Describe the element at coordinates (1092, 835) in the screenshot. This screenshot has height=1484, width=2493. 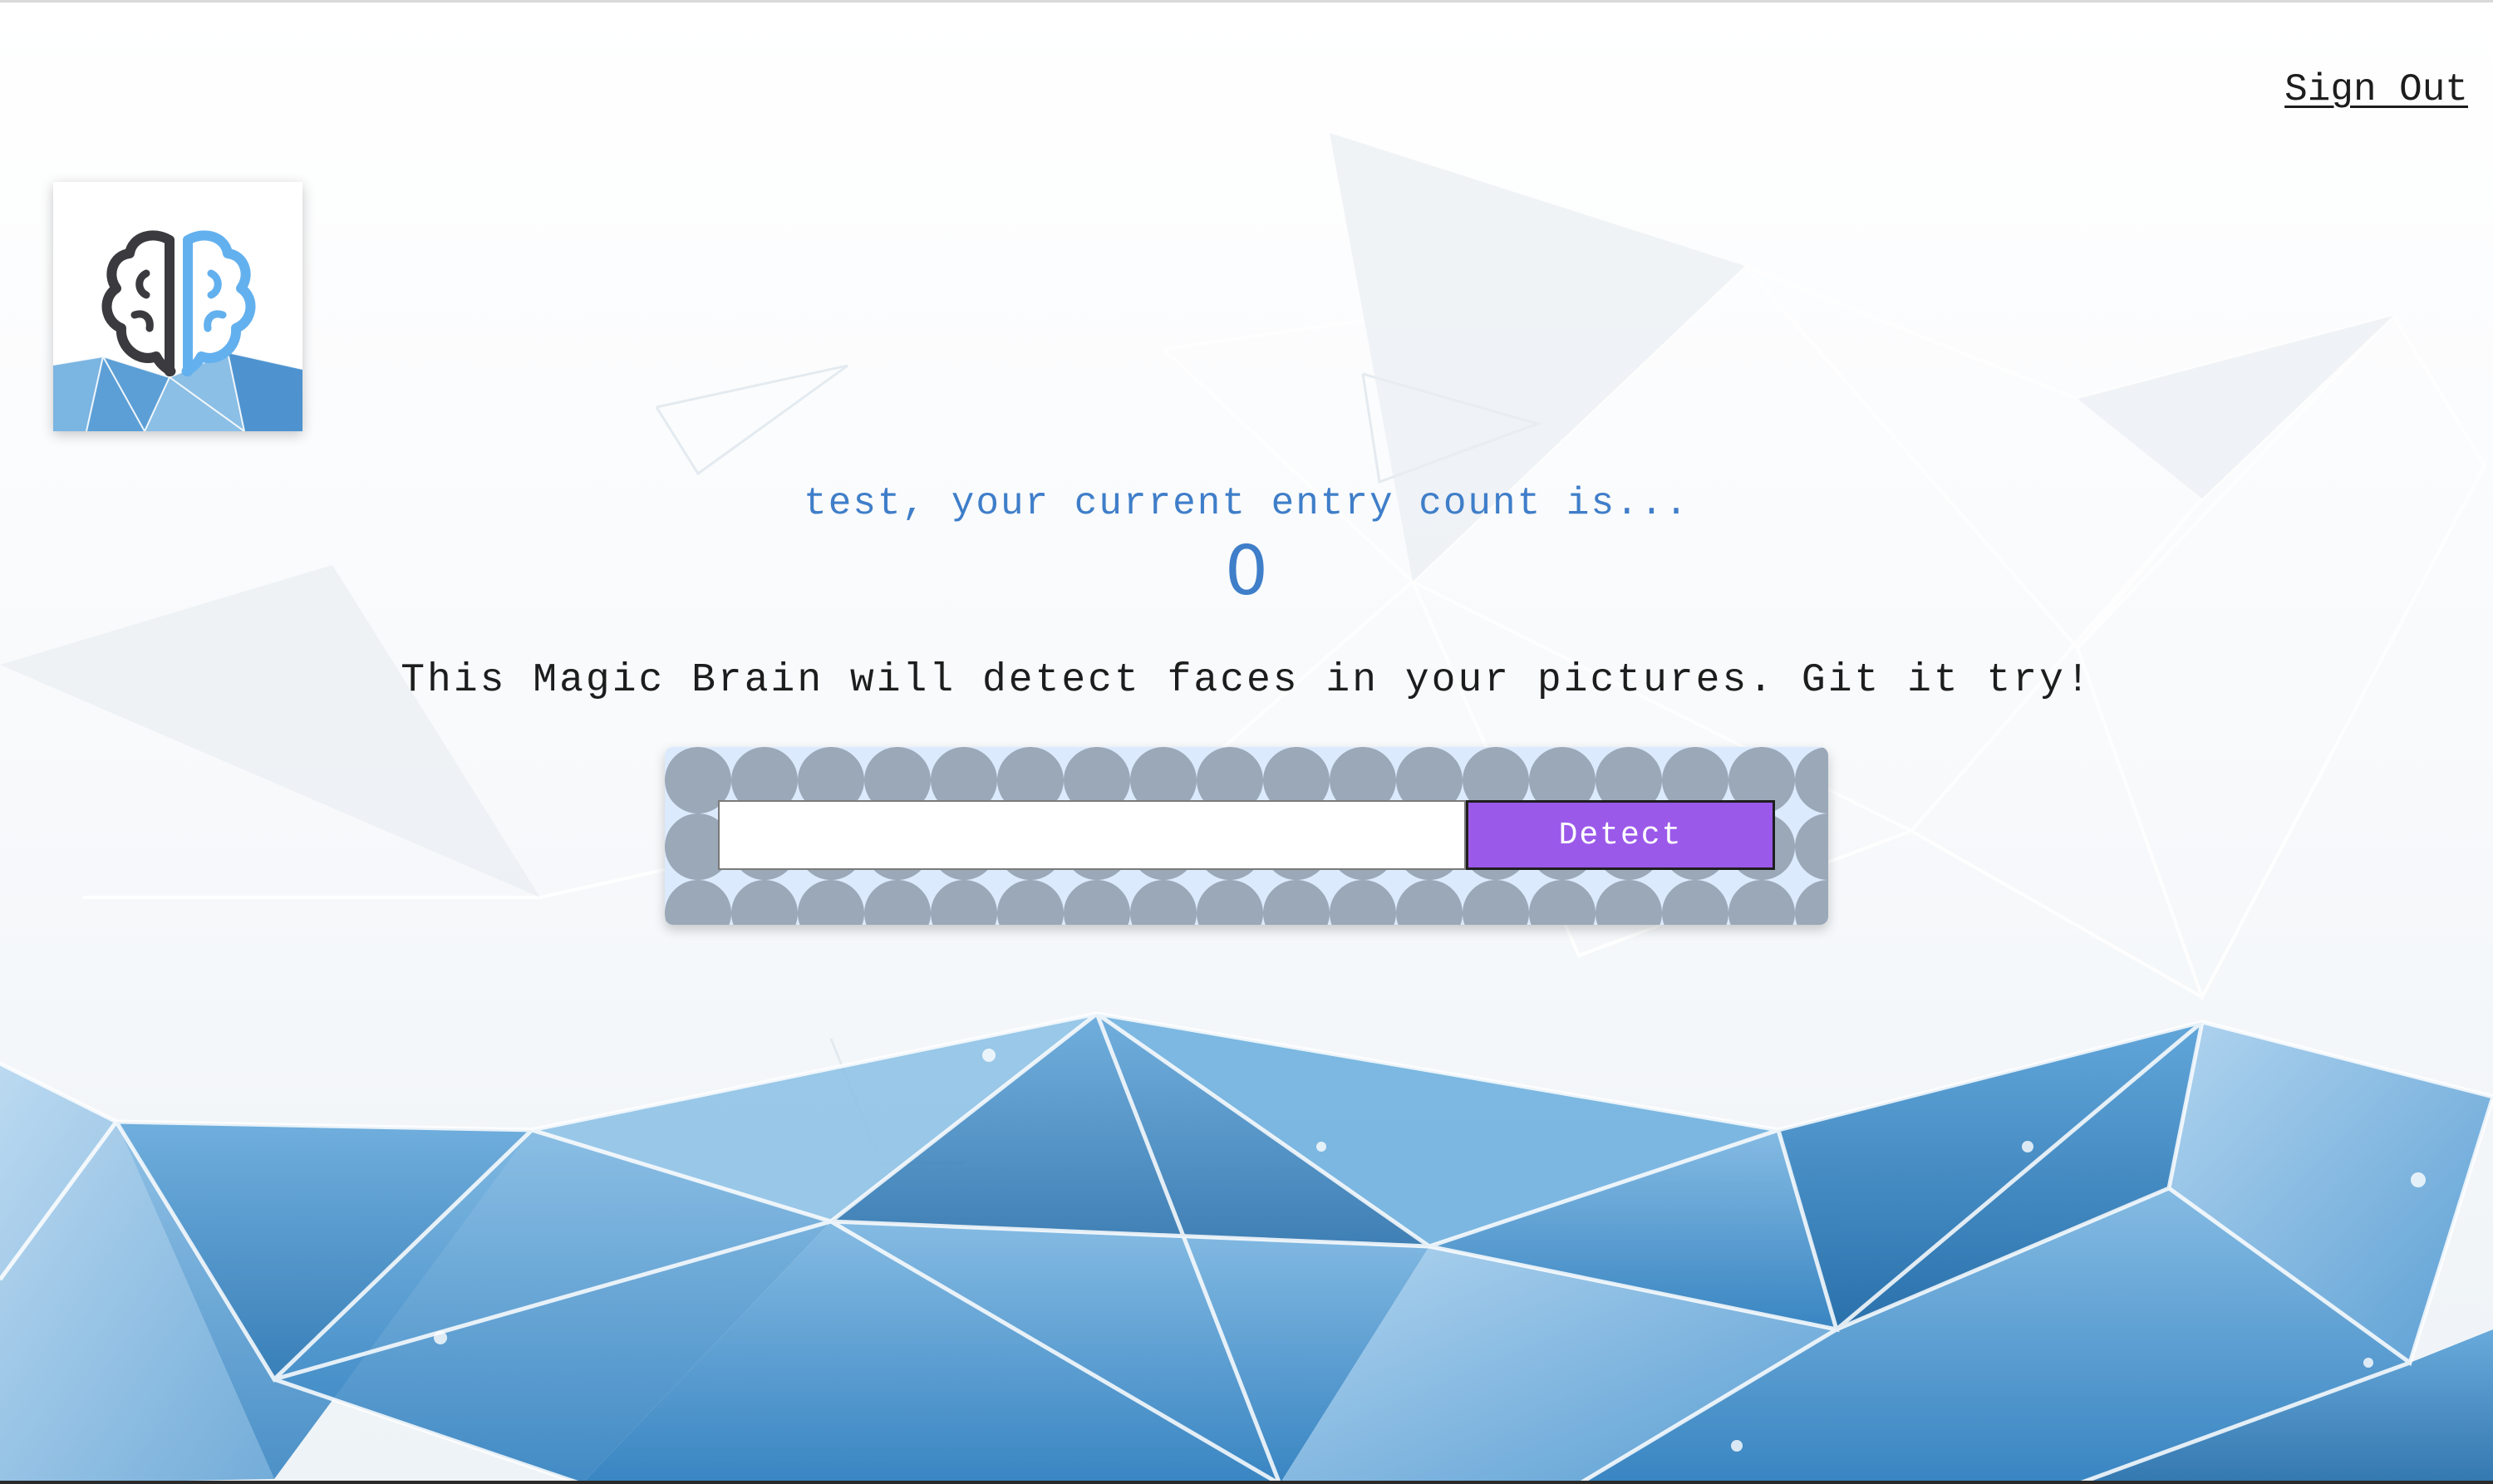
I see `image-url-input` at that location.